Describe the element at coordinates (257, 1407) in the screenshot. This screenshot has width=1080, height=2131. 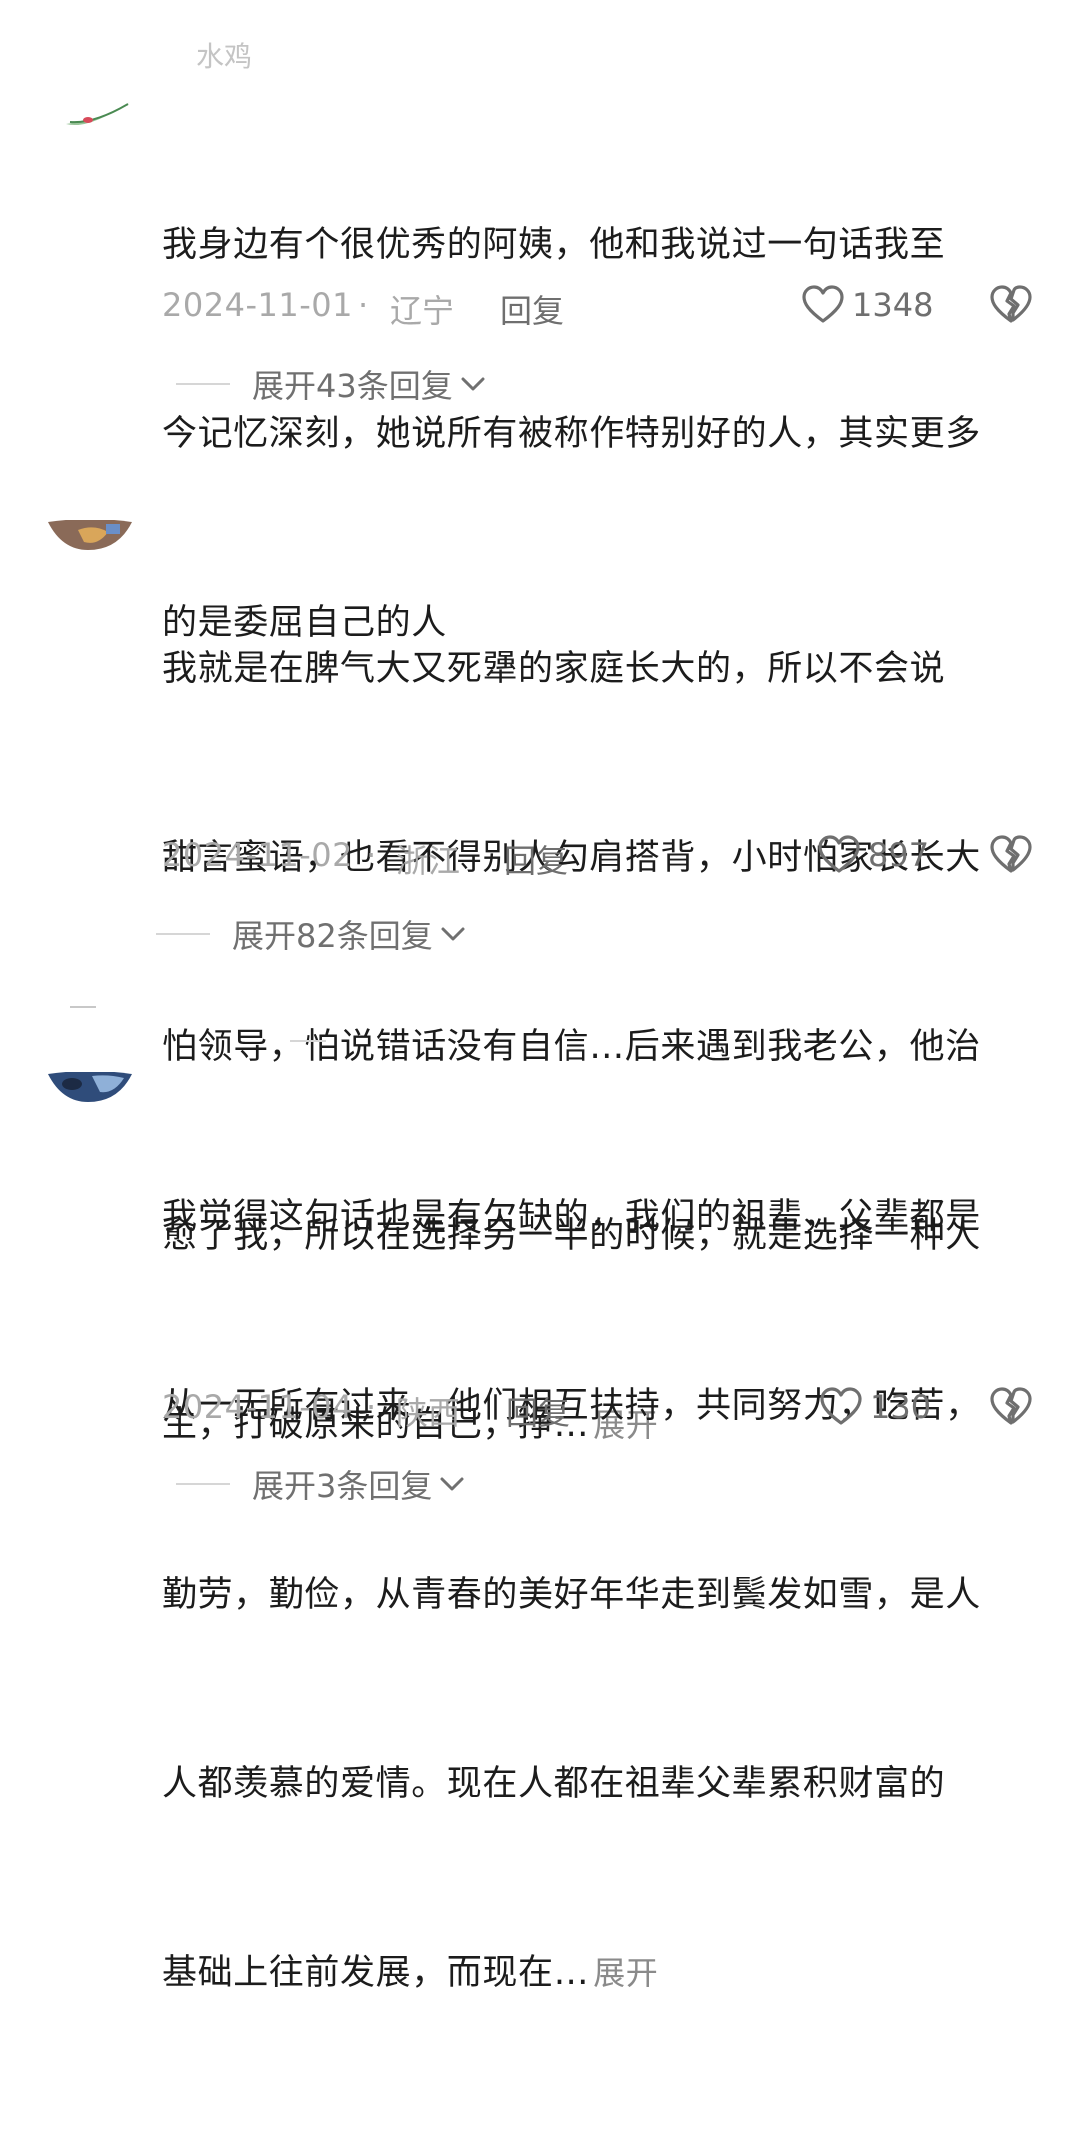
I see `comment-date: 2024-11-04` at that location.